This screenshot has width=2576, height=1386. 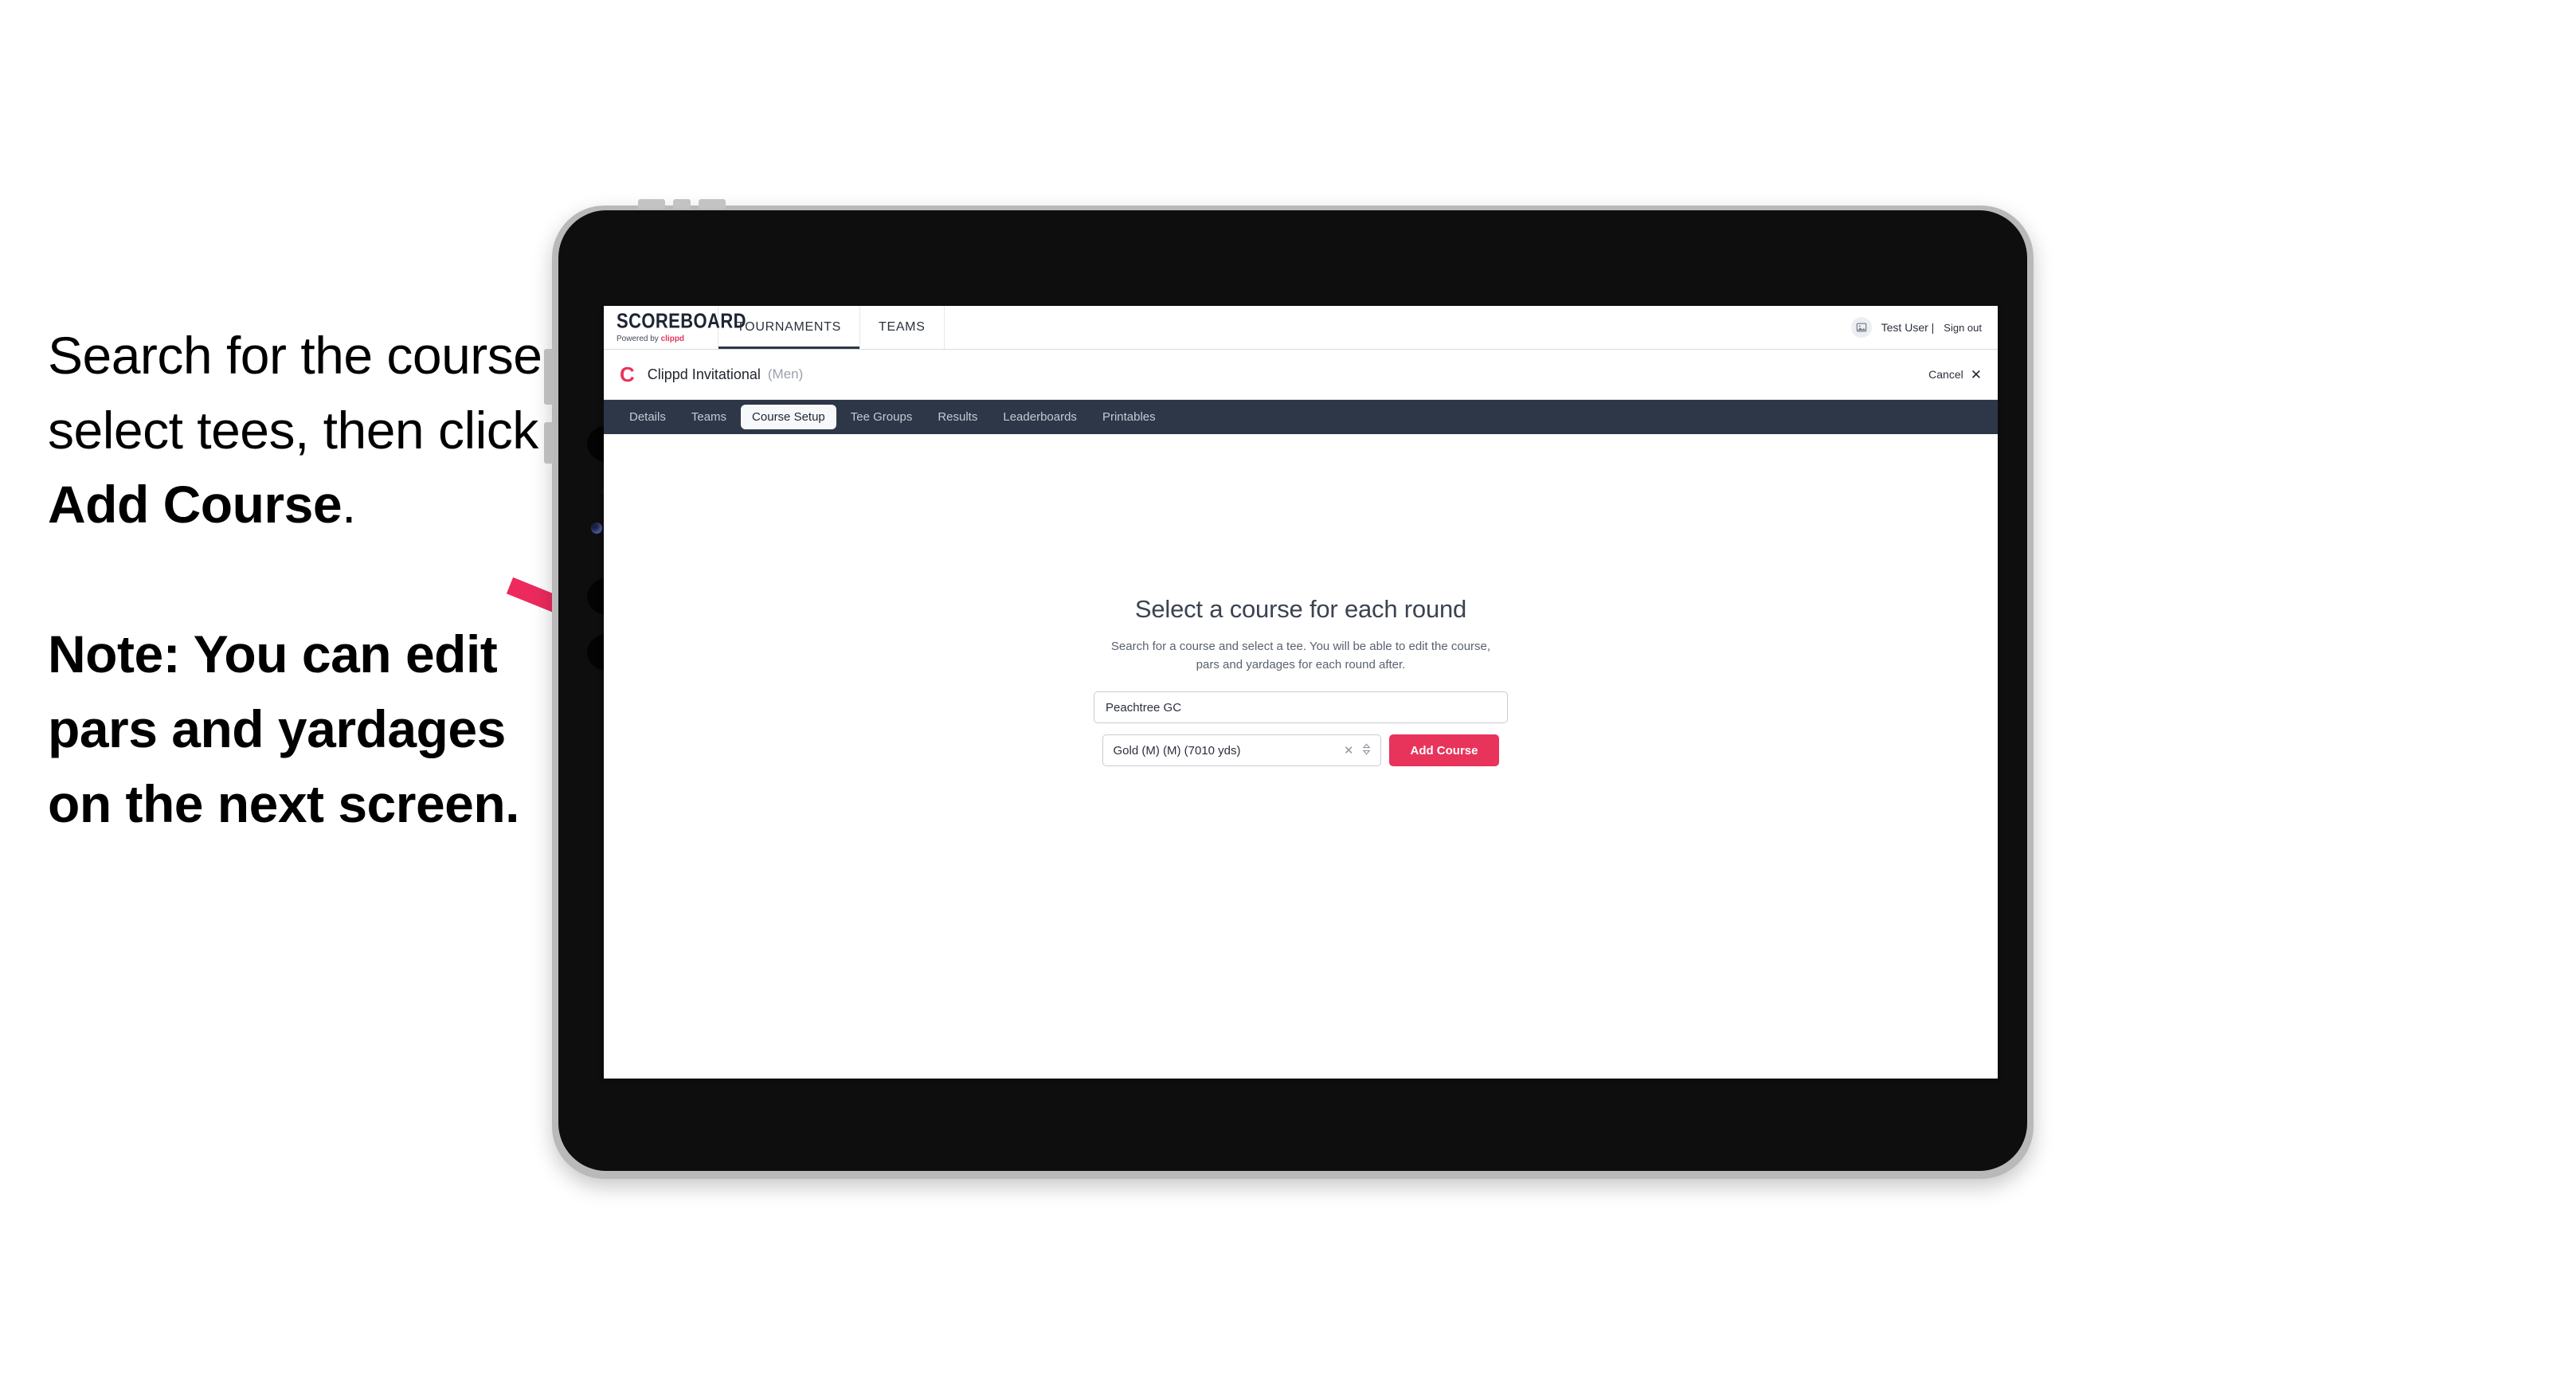 What do you see at coordinates (1177, 750) in the screenshot?
I see `tee-select-value: Gold (M) (M) (7010 yds)` at bounding box center [1177, 750].